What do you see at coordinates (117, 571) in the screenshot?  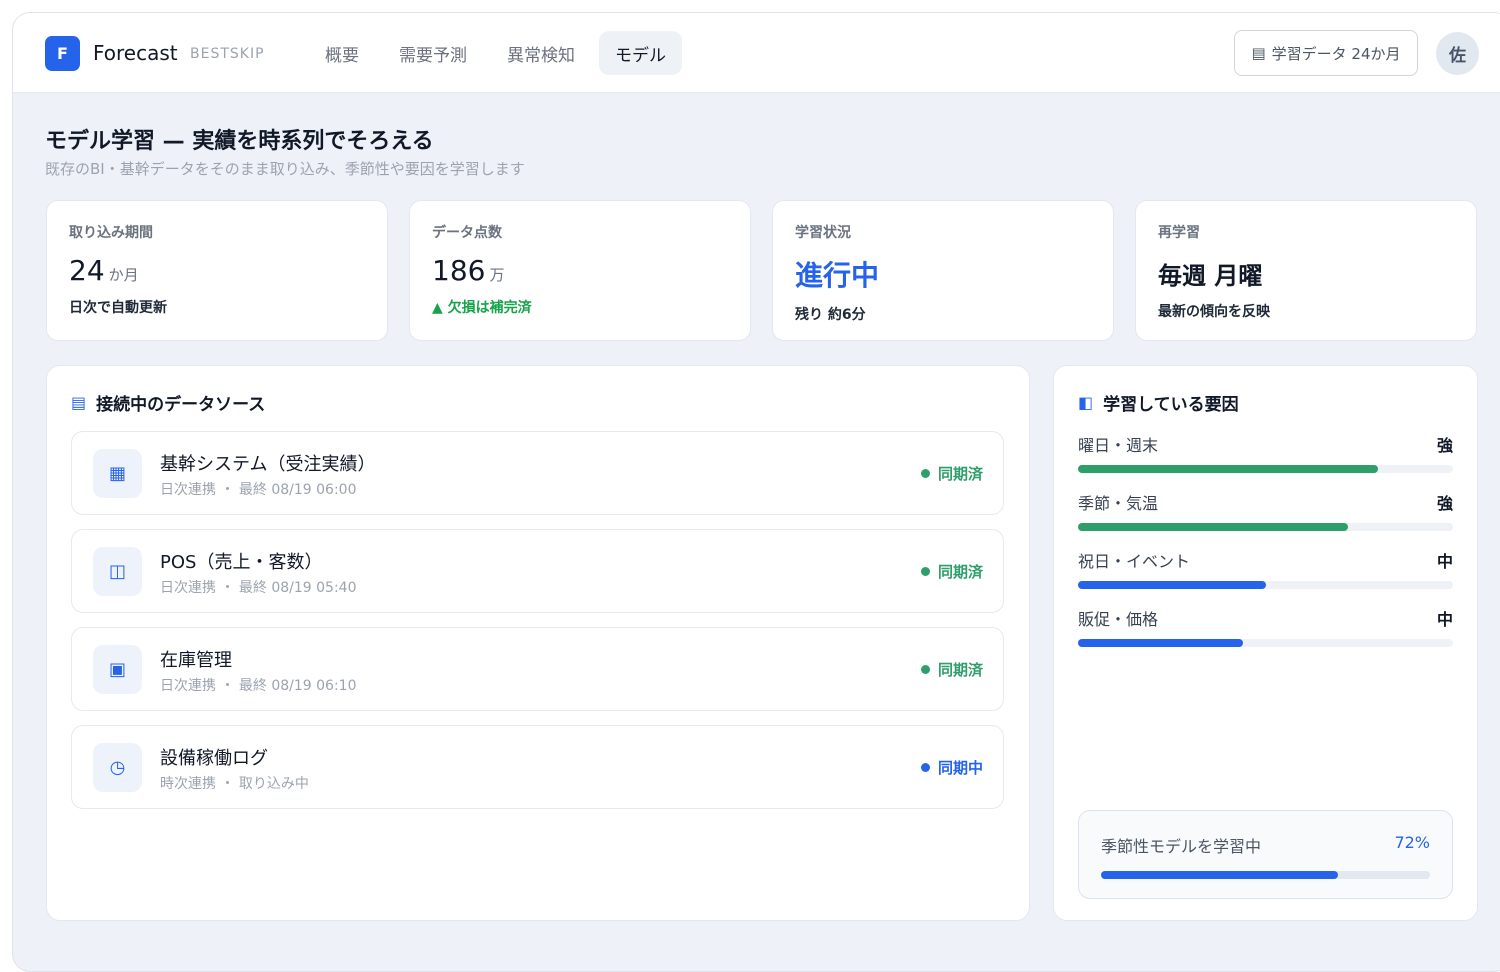 I see `columns-icon: ◫` at bounding box center [117, 571].